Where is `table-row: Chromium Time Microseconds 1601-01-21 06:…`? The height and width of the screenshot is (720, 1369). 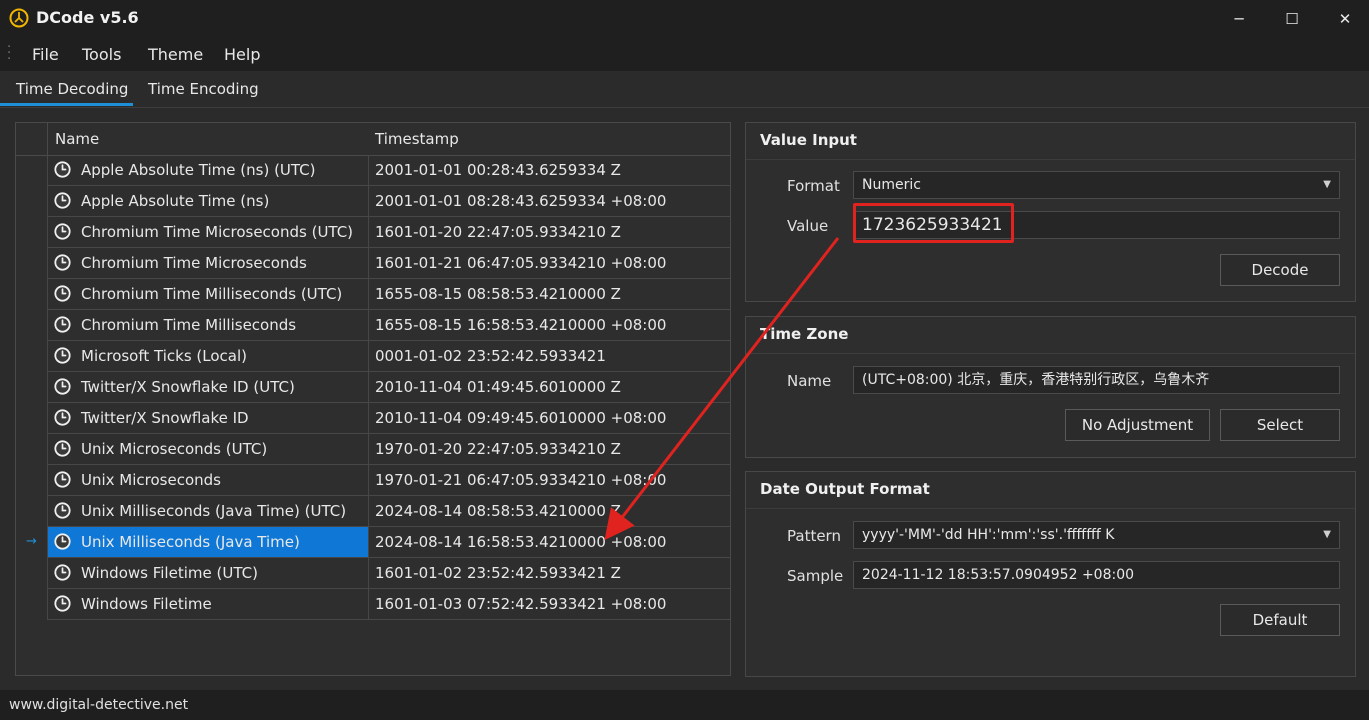 table-row: Chromium Time Microseconds 1601-01-21 06:… is located at coordinates (373, 263).